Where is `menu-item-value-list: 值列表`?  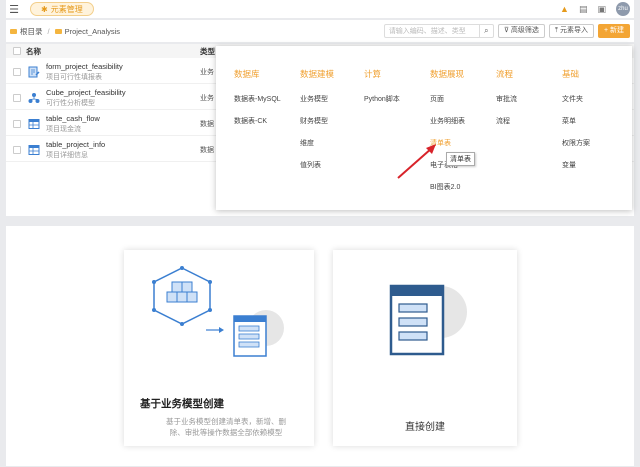 menu-item-value-list: 值列表 is located at coordinates (310, 165).